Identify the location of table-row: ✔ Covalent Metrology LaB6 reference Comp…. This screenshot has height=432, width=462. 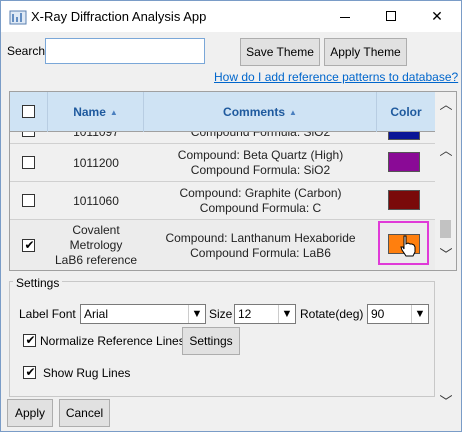
(222, 245).